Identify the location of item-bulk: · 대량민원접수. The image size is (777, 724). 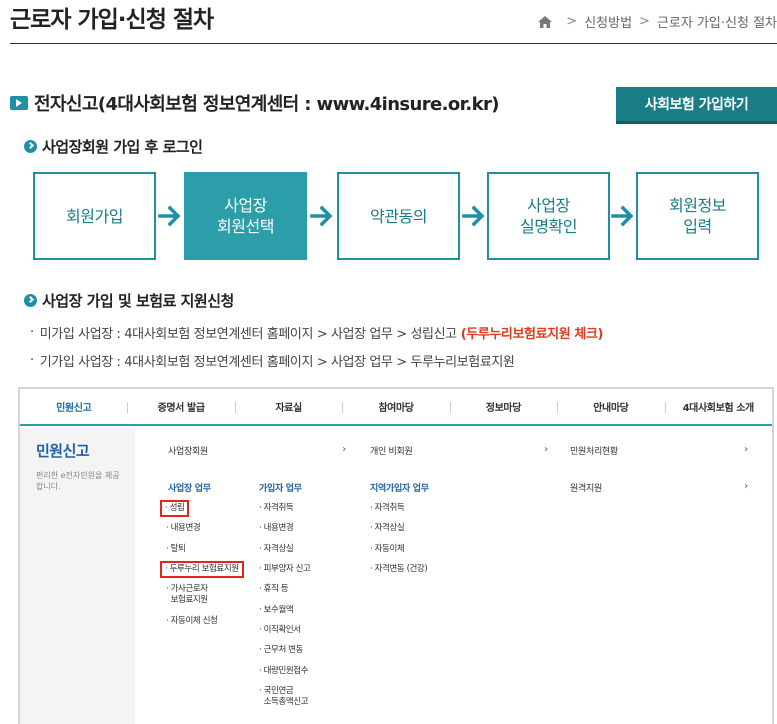
(284, 671).